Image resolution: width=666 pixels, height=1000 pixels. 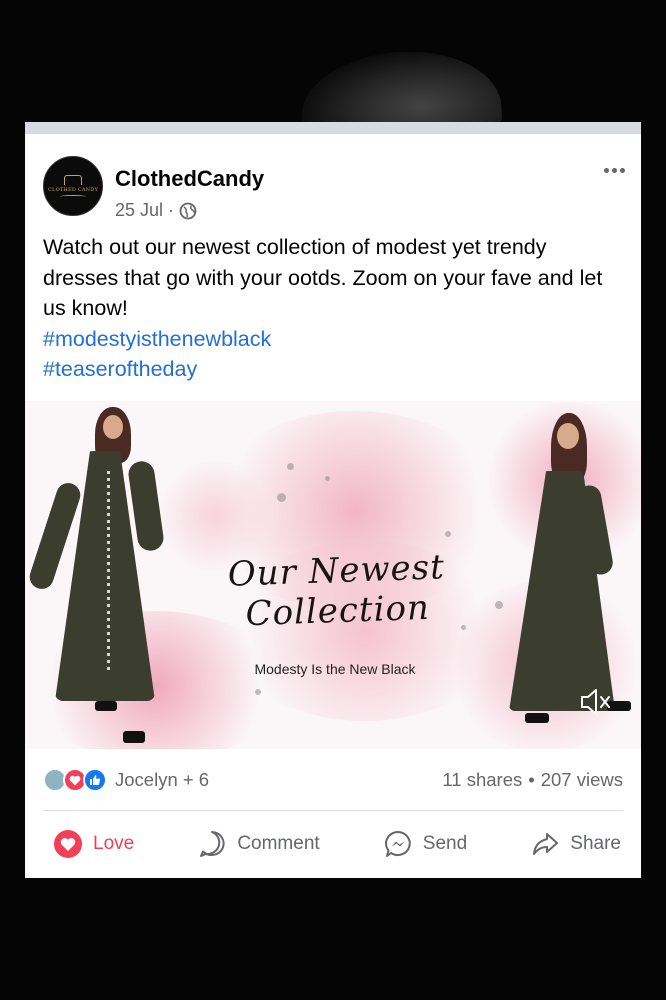 What do you see at coordinates (95, 780) in the screenshot?
I see `like-reaction-icon` at bounding box center [95, 780].